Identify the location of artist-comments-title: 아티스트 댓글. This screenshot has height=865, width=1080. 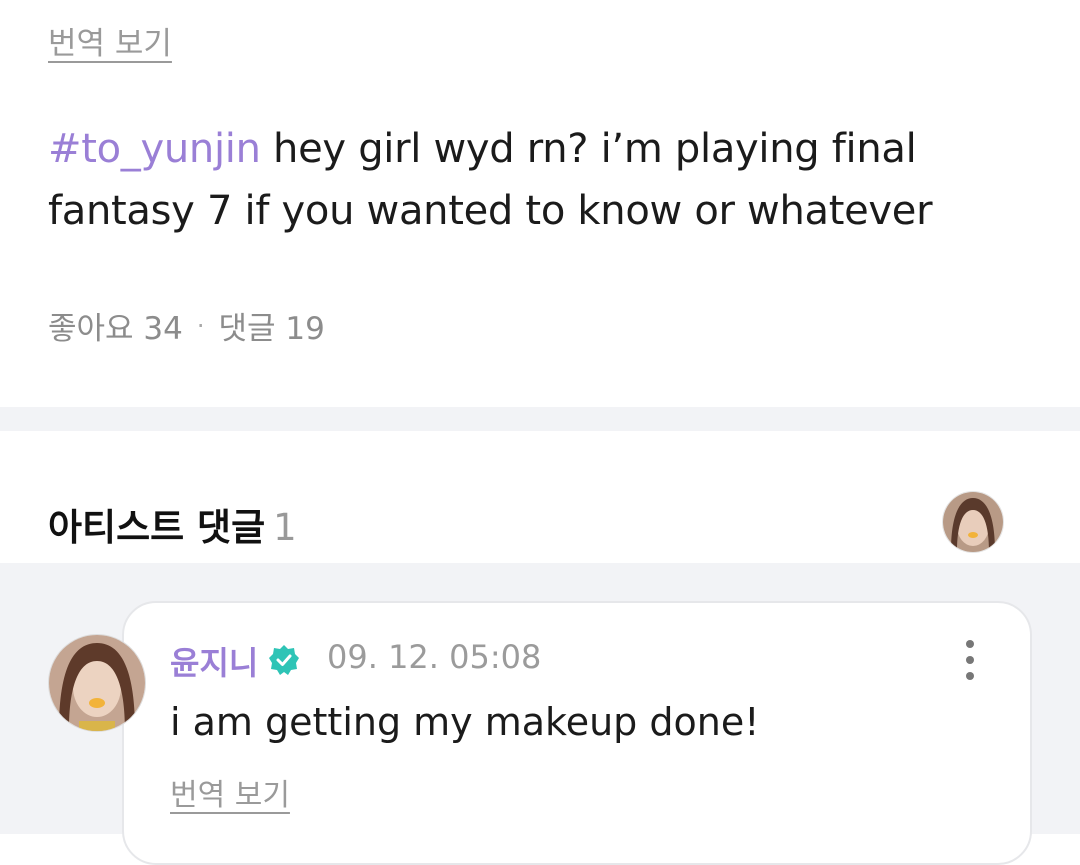
(157, 527).